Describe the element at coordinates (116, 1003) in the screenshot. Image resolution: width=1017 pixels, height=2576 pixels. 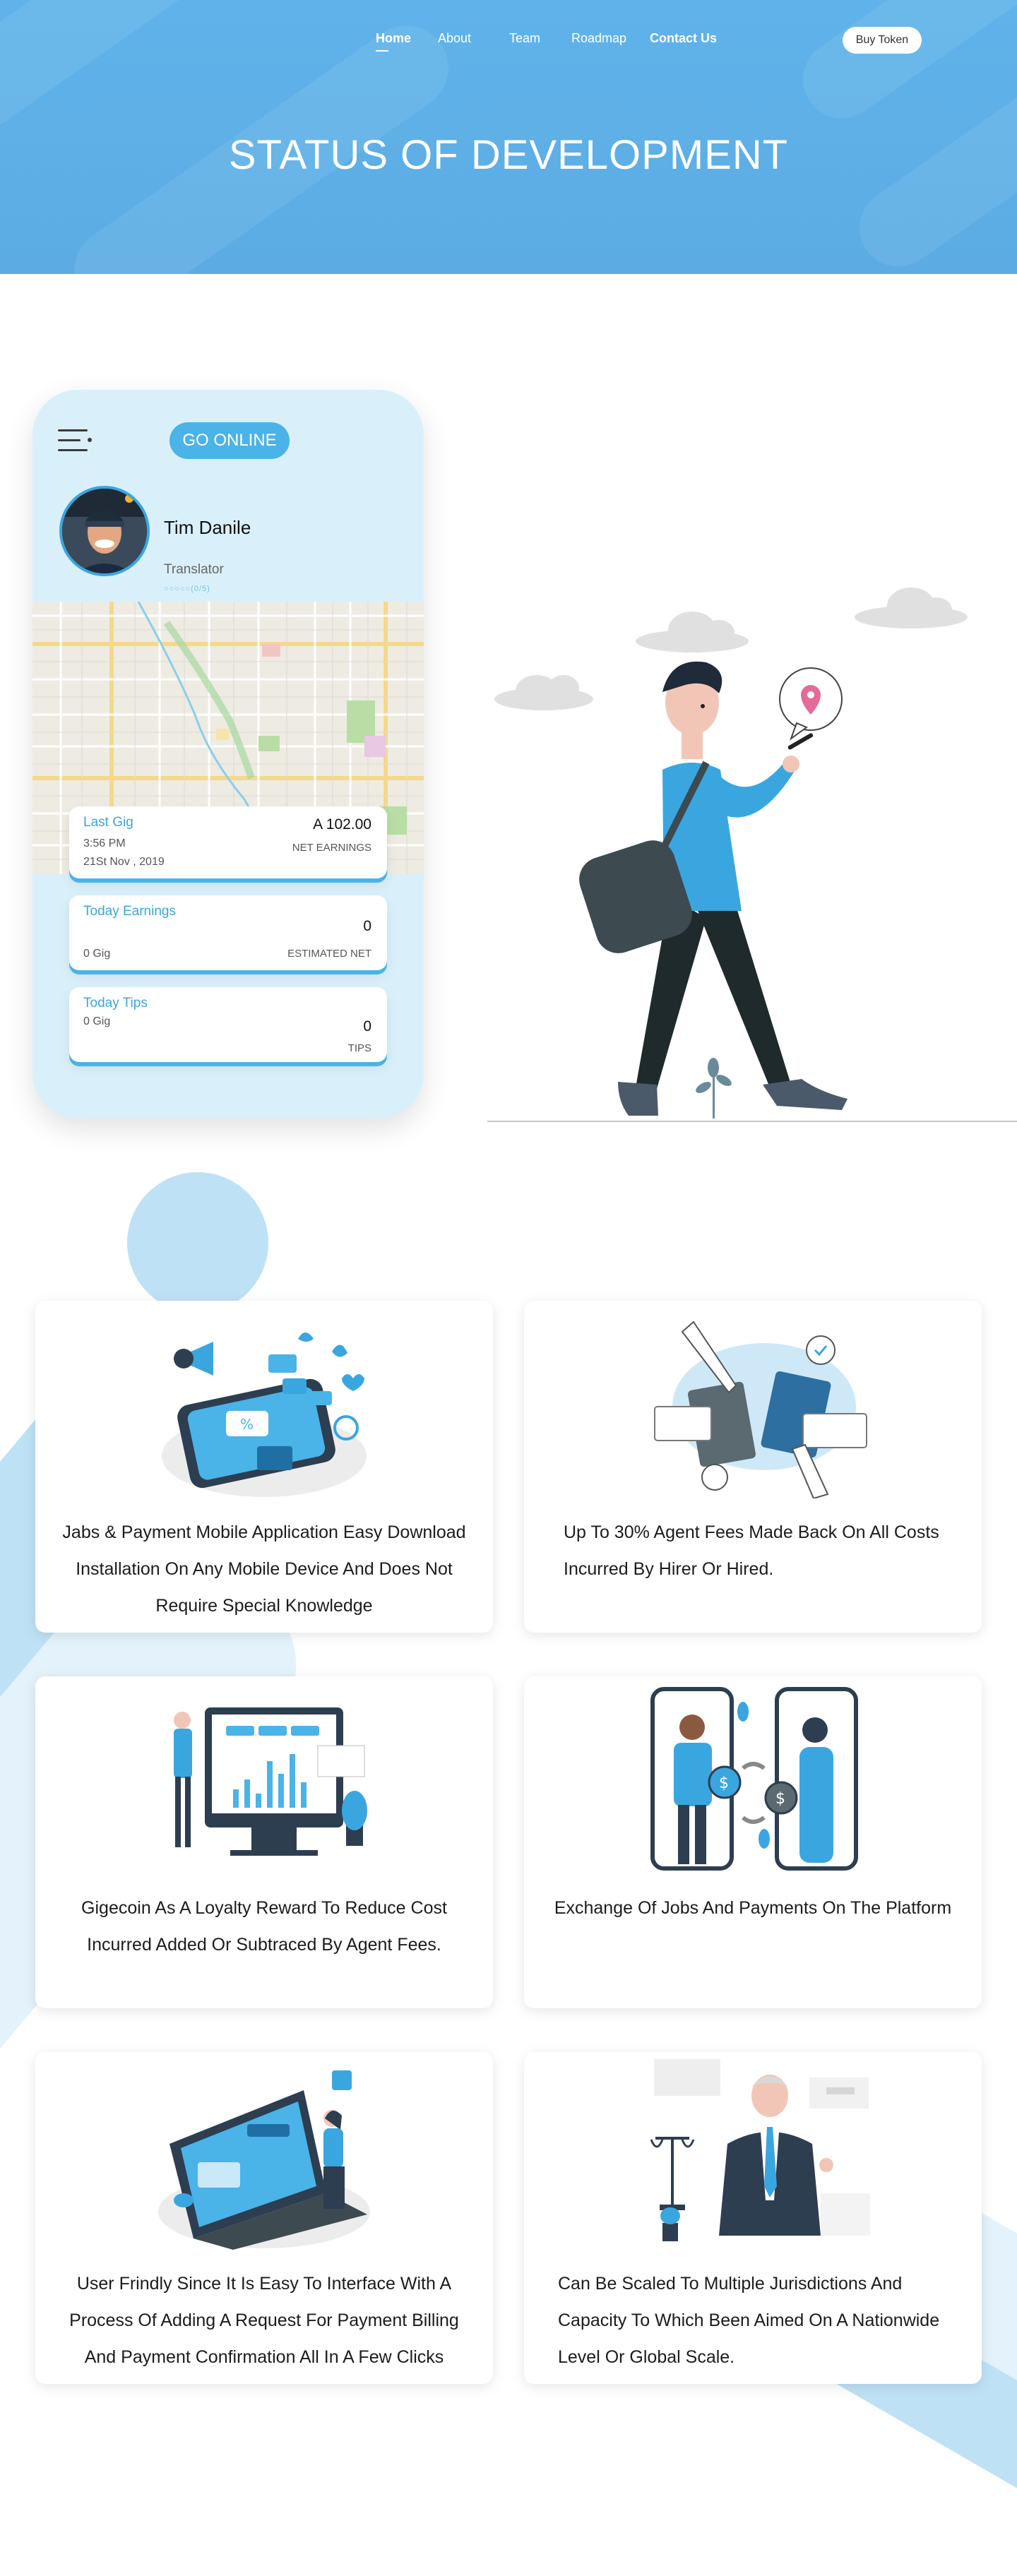
I see `today-tips-label: Today Tips` at that location.